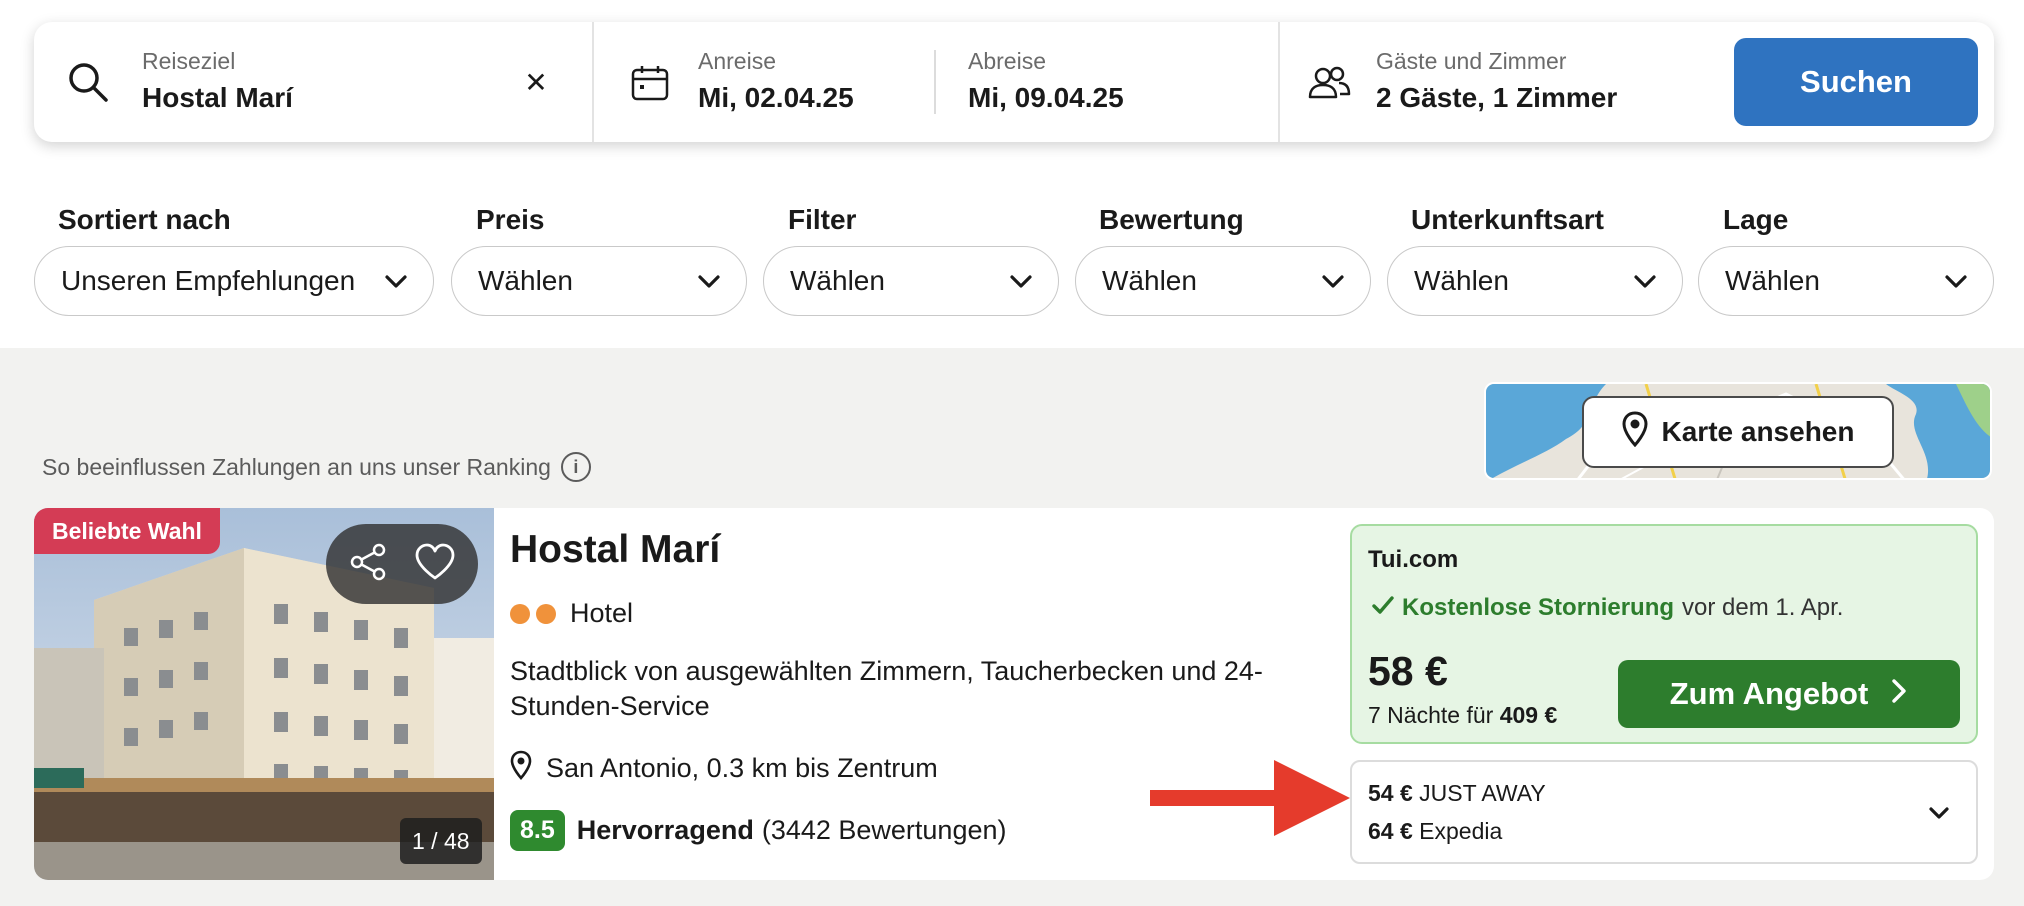 The height and width of the screenshot is (906, 2024). What do you see at coordinates (1538, 607) in the screenshot?
I see `free-cancellation-label: Kostenlose Stornierung` at bounding box center [1538, 607].